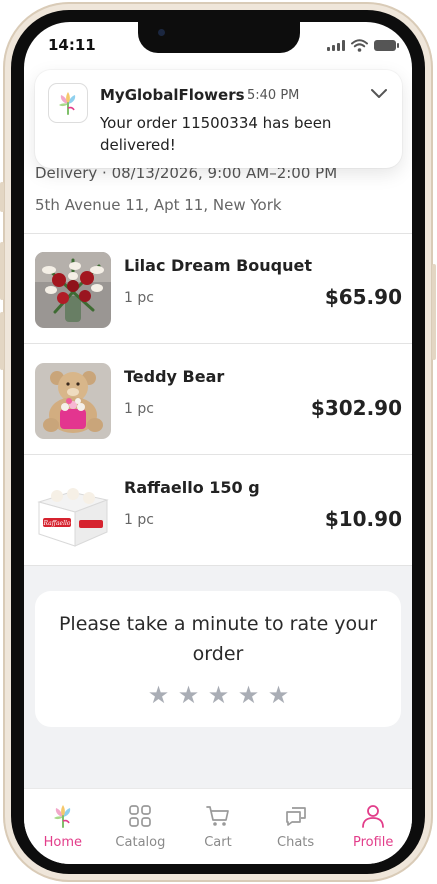 This screenshot has height=884, width=437. What do you see at coordinates (295, 816) in the screenshot?
I see `chat-bubbles-icon` at bounding box center [295, 816].